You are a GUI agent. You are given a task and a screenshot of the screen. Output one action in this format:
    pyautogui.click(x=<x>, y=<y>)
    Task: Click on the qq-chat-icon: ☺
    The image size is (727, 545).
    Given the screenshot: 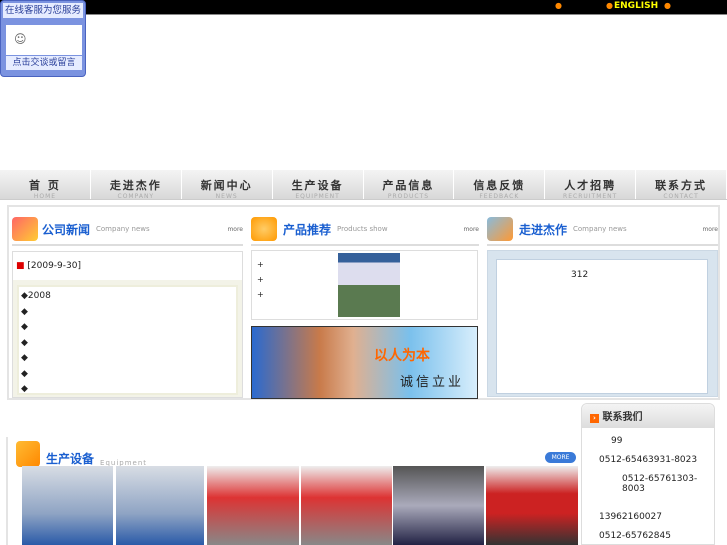 What is the action you would take?
    pyautogui.click(x=44, y=40)
    